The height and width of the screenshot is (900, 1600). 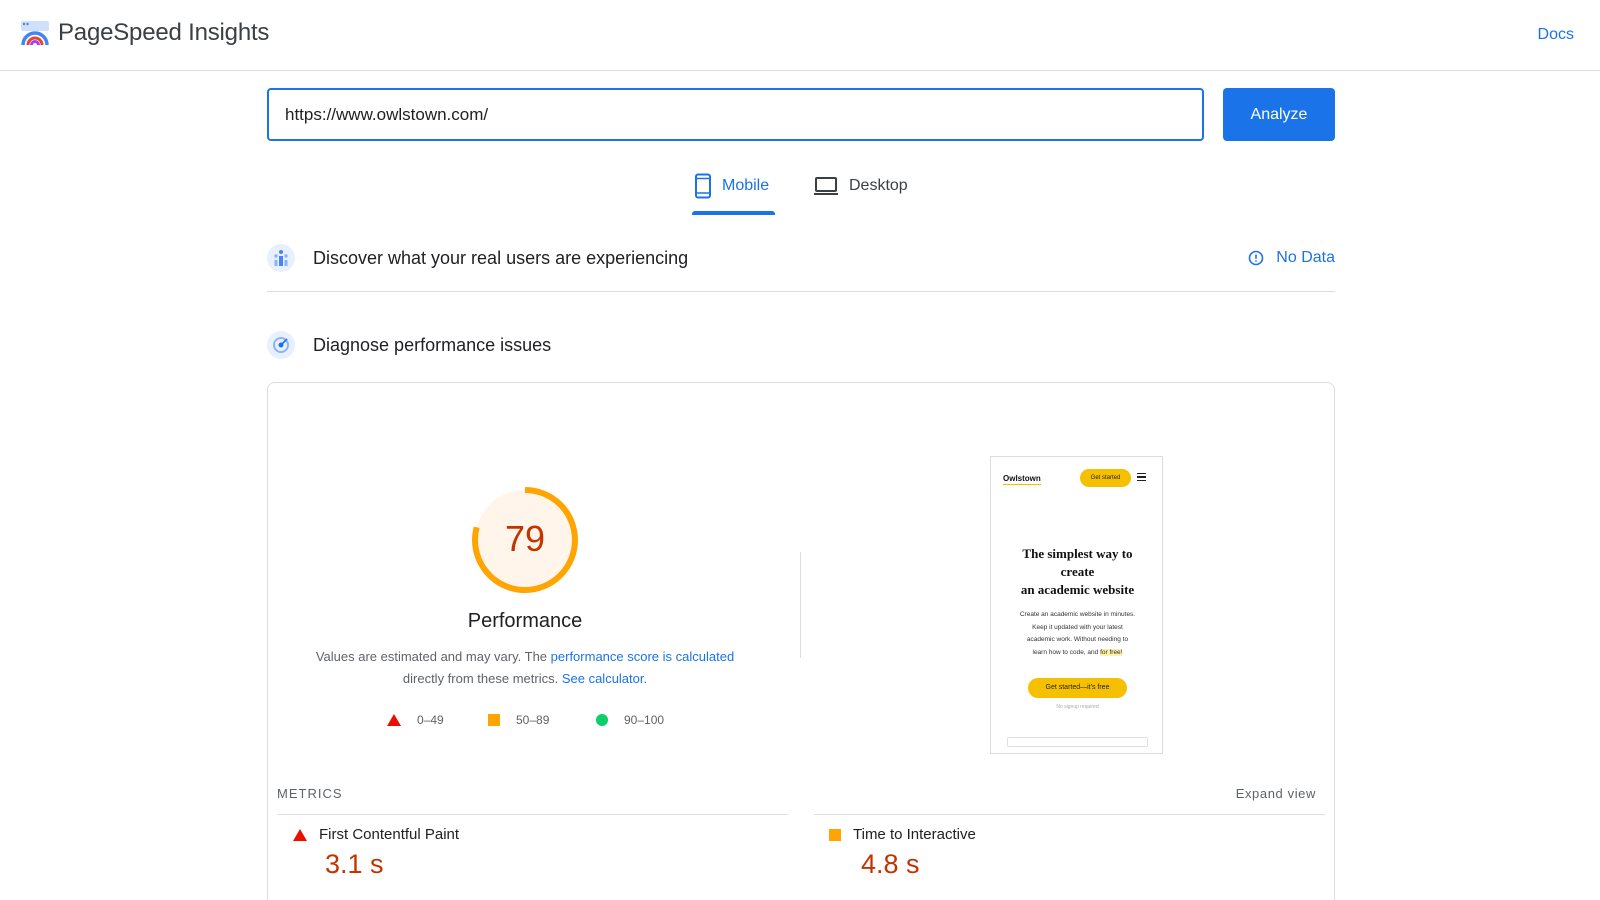 What do you see at coordinates (1066, 652) in the screenshot?
I see `thumb-body-line-4: learn how to code, and` at bounding box center [1066, 652].